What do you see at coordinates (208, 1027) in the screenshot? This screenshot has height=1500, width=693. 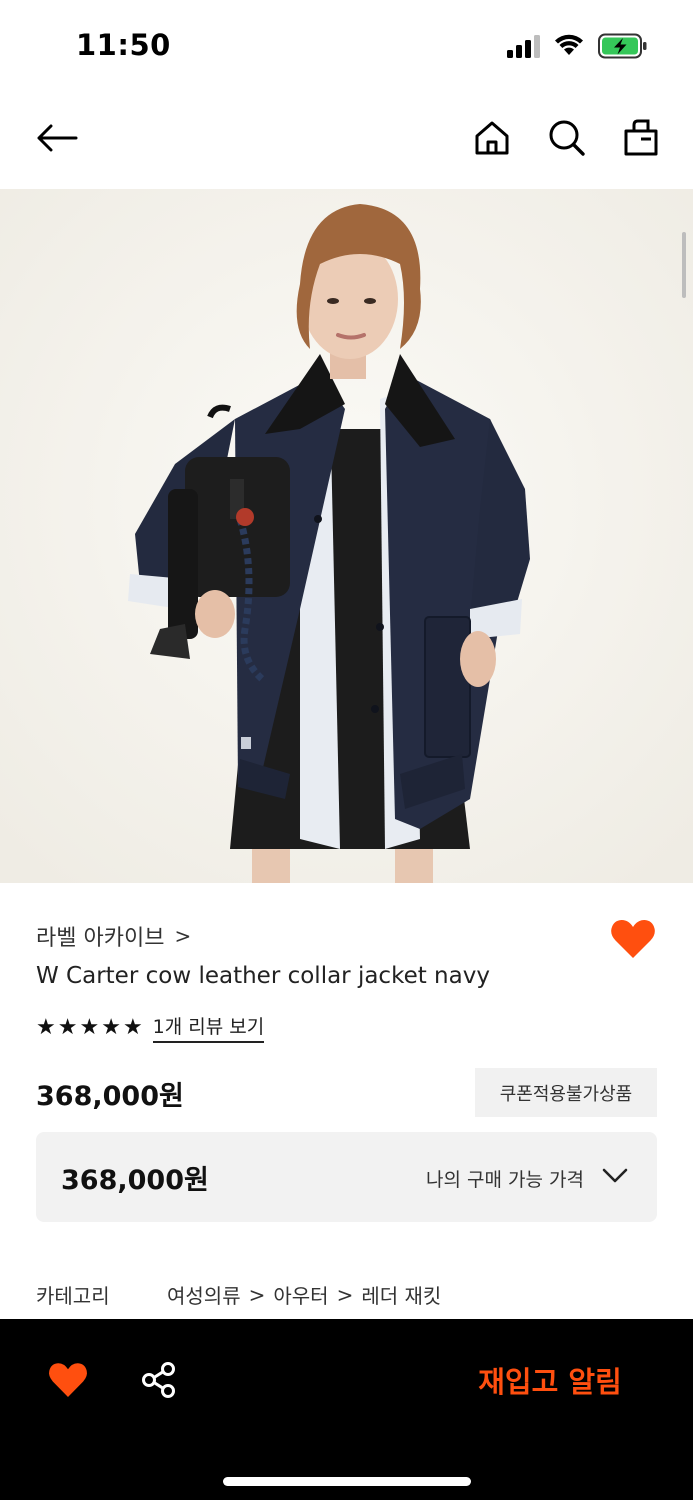 I see `review-link: 1개 리뷰 보기` at bounding box center [208, 1027].